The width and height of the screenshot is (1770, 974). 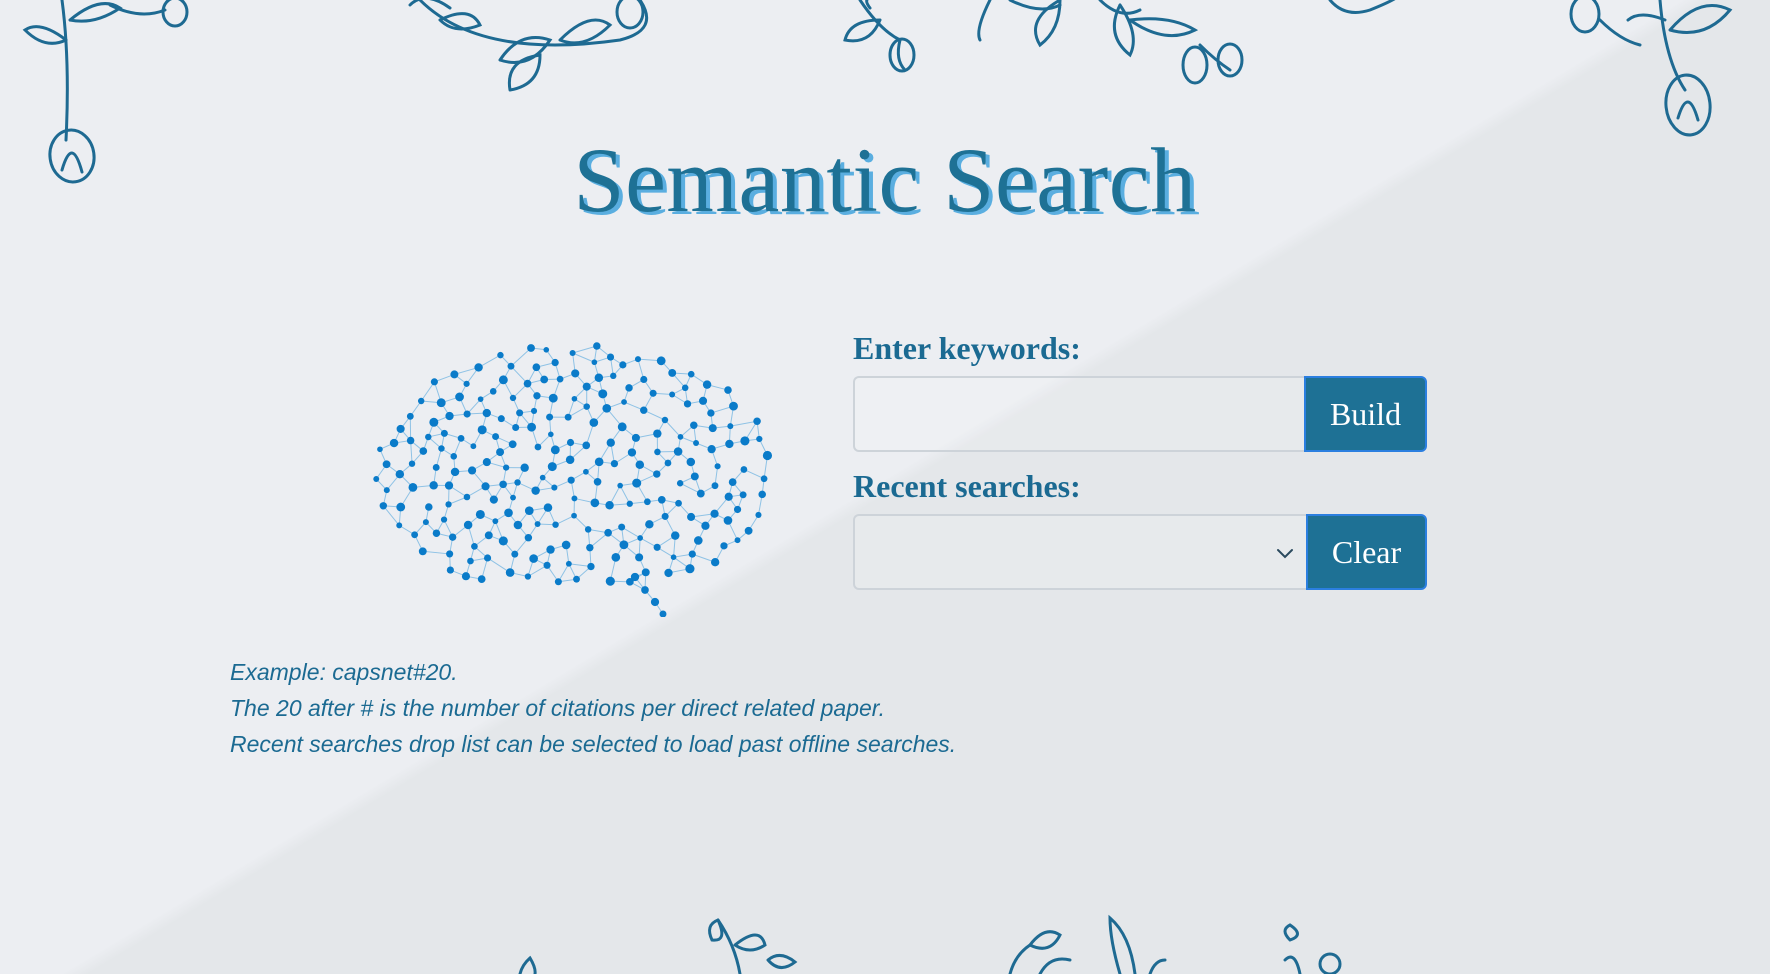 What do you see at coordinates (1285, 554) in the screenshot?
I see `chevron-down-icon` at bounding box center [1285, 554].